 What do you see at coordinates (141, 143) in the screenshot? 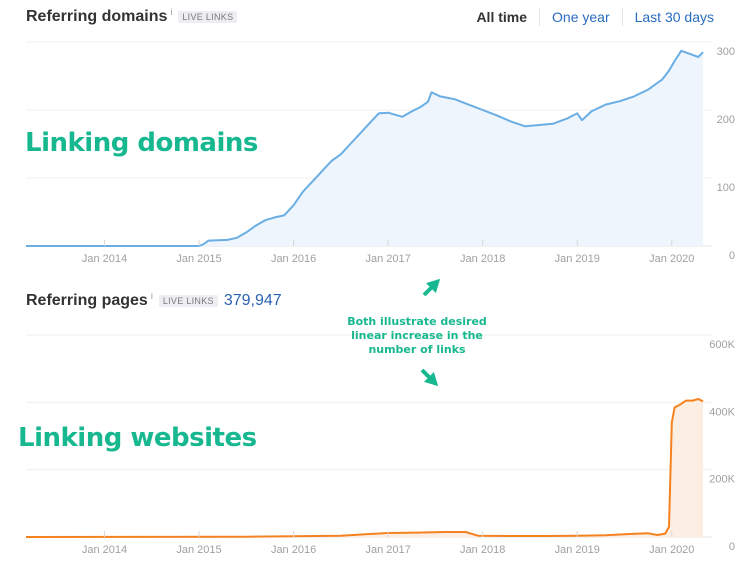
I see `annotation-linking-domains: Linking domains` at bounding box center [141, 143].